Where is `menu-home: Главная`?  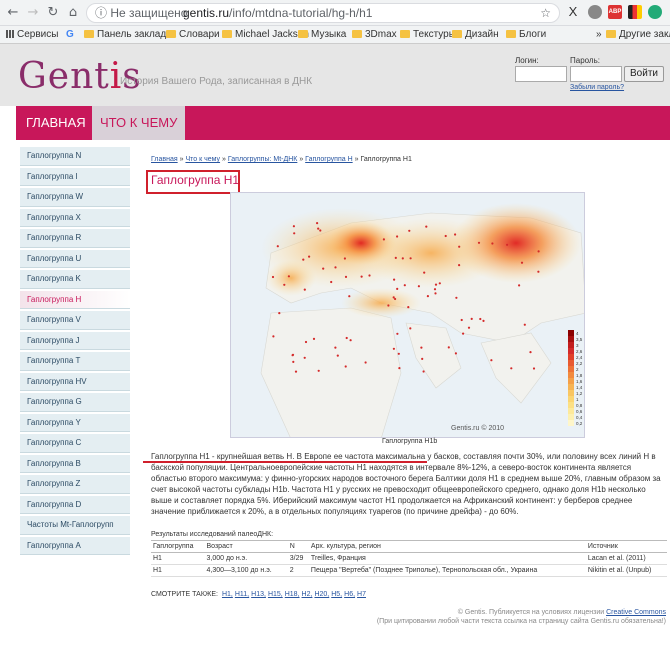
menu-home: Главная is located at coordinates (56, 123).